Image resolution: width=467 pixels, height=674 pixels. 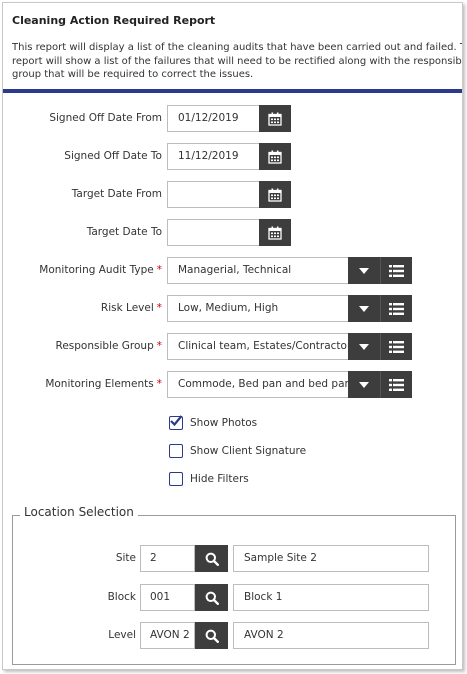 I want to click on level-code-input: AVON 2, so click(x=167, y=635).